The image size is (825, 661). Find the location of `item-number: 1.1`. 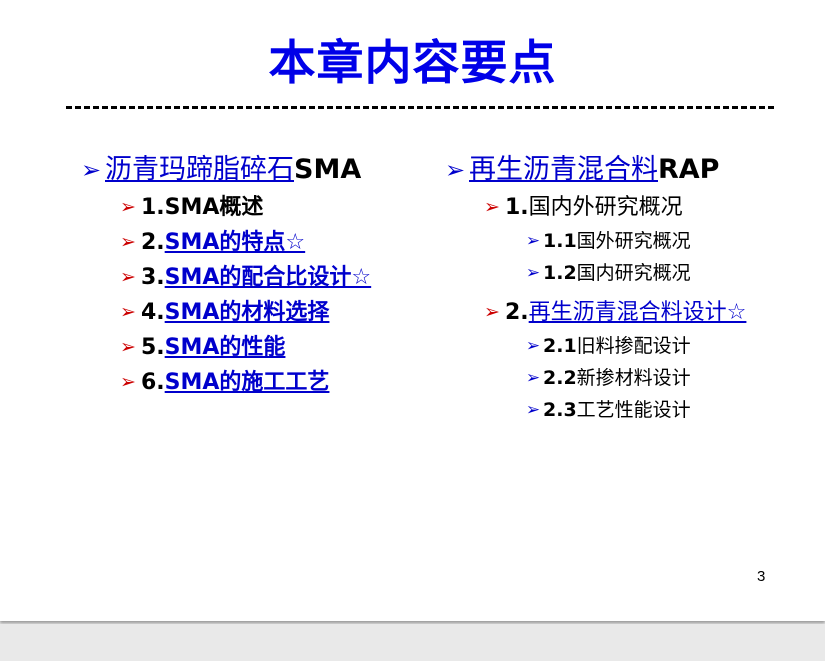

item-number: 1.1 is located at coordinates (560, 241).